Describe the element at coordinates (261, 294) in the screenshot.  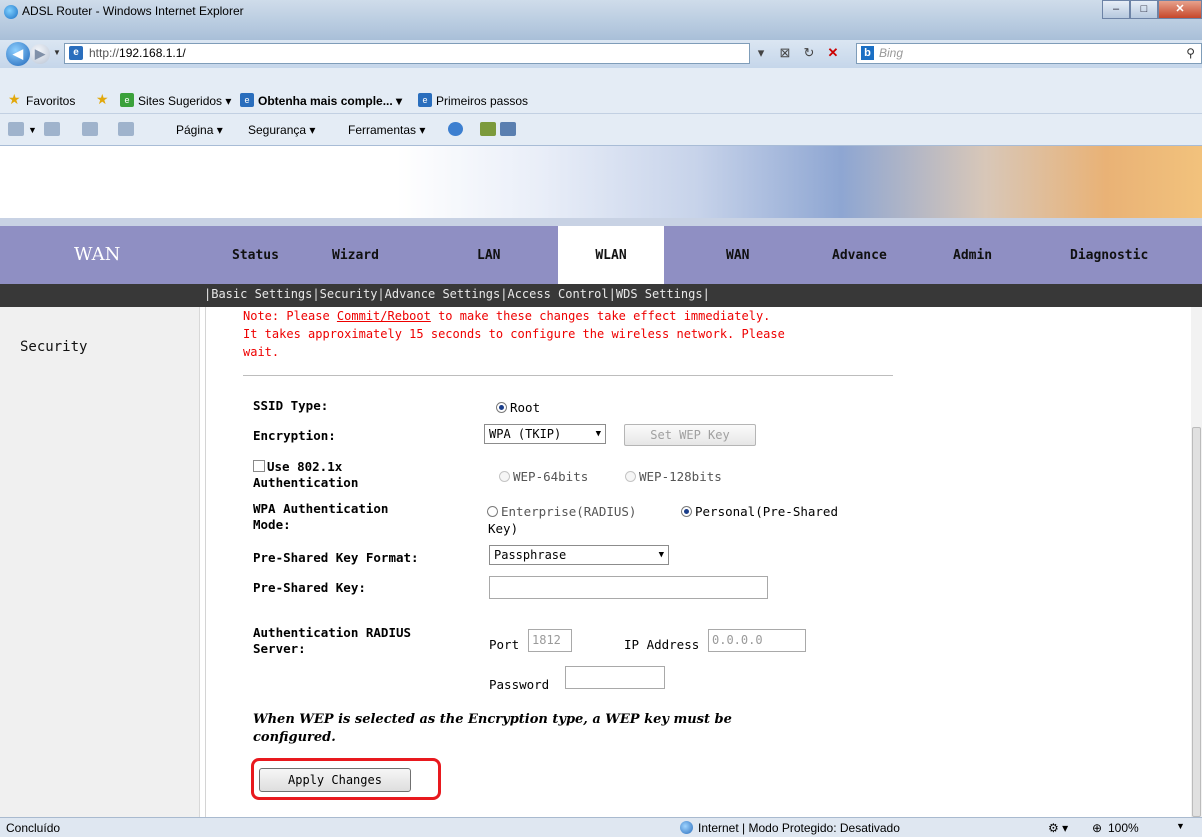
I see `subnav-basic-settings: Basic Settings` at that location.